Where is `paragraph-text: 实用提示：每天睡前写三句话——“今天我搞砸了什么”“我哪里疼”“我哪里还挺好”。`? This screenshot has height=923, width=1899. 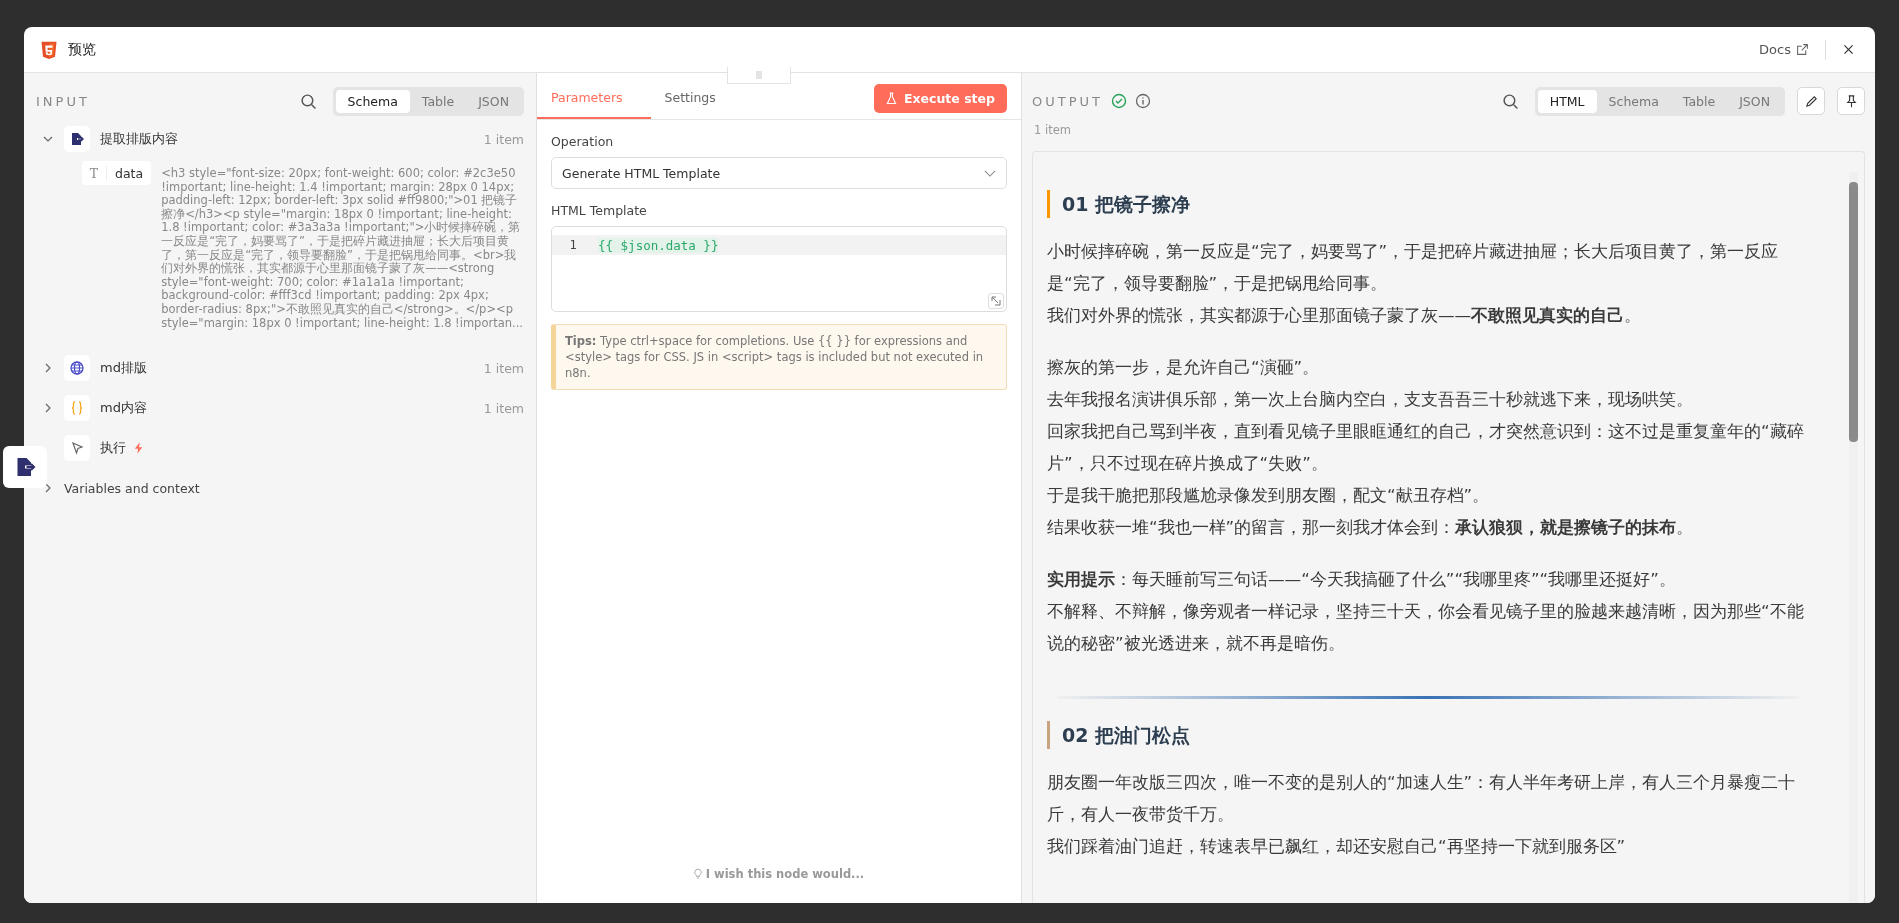
paragraph-text: 实用提示：每天睡前写三句话——“今天我搞砸了什么”“我哪里疼”“我哪里还挺好”。 is located at coordinates (1362, 580).